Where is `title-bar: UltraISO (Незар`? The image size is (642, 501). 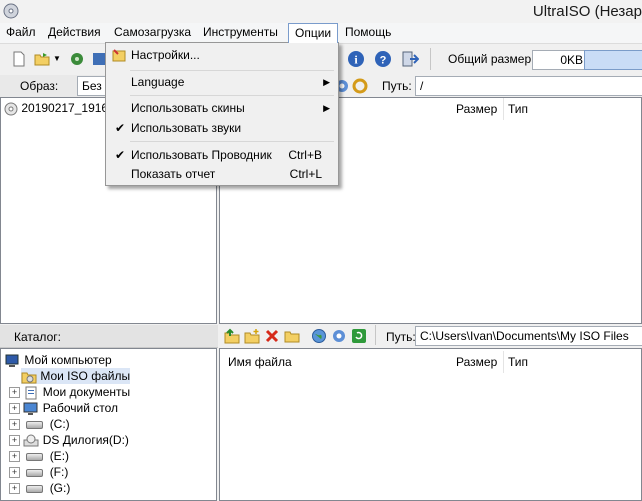 title-bar: UltraISO (Незар is located at coordinates (321, 11).